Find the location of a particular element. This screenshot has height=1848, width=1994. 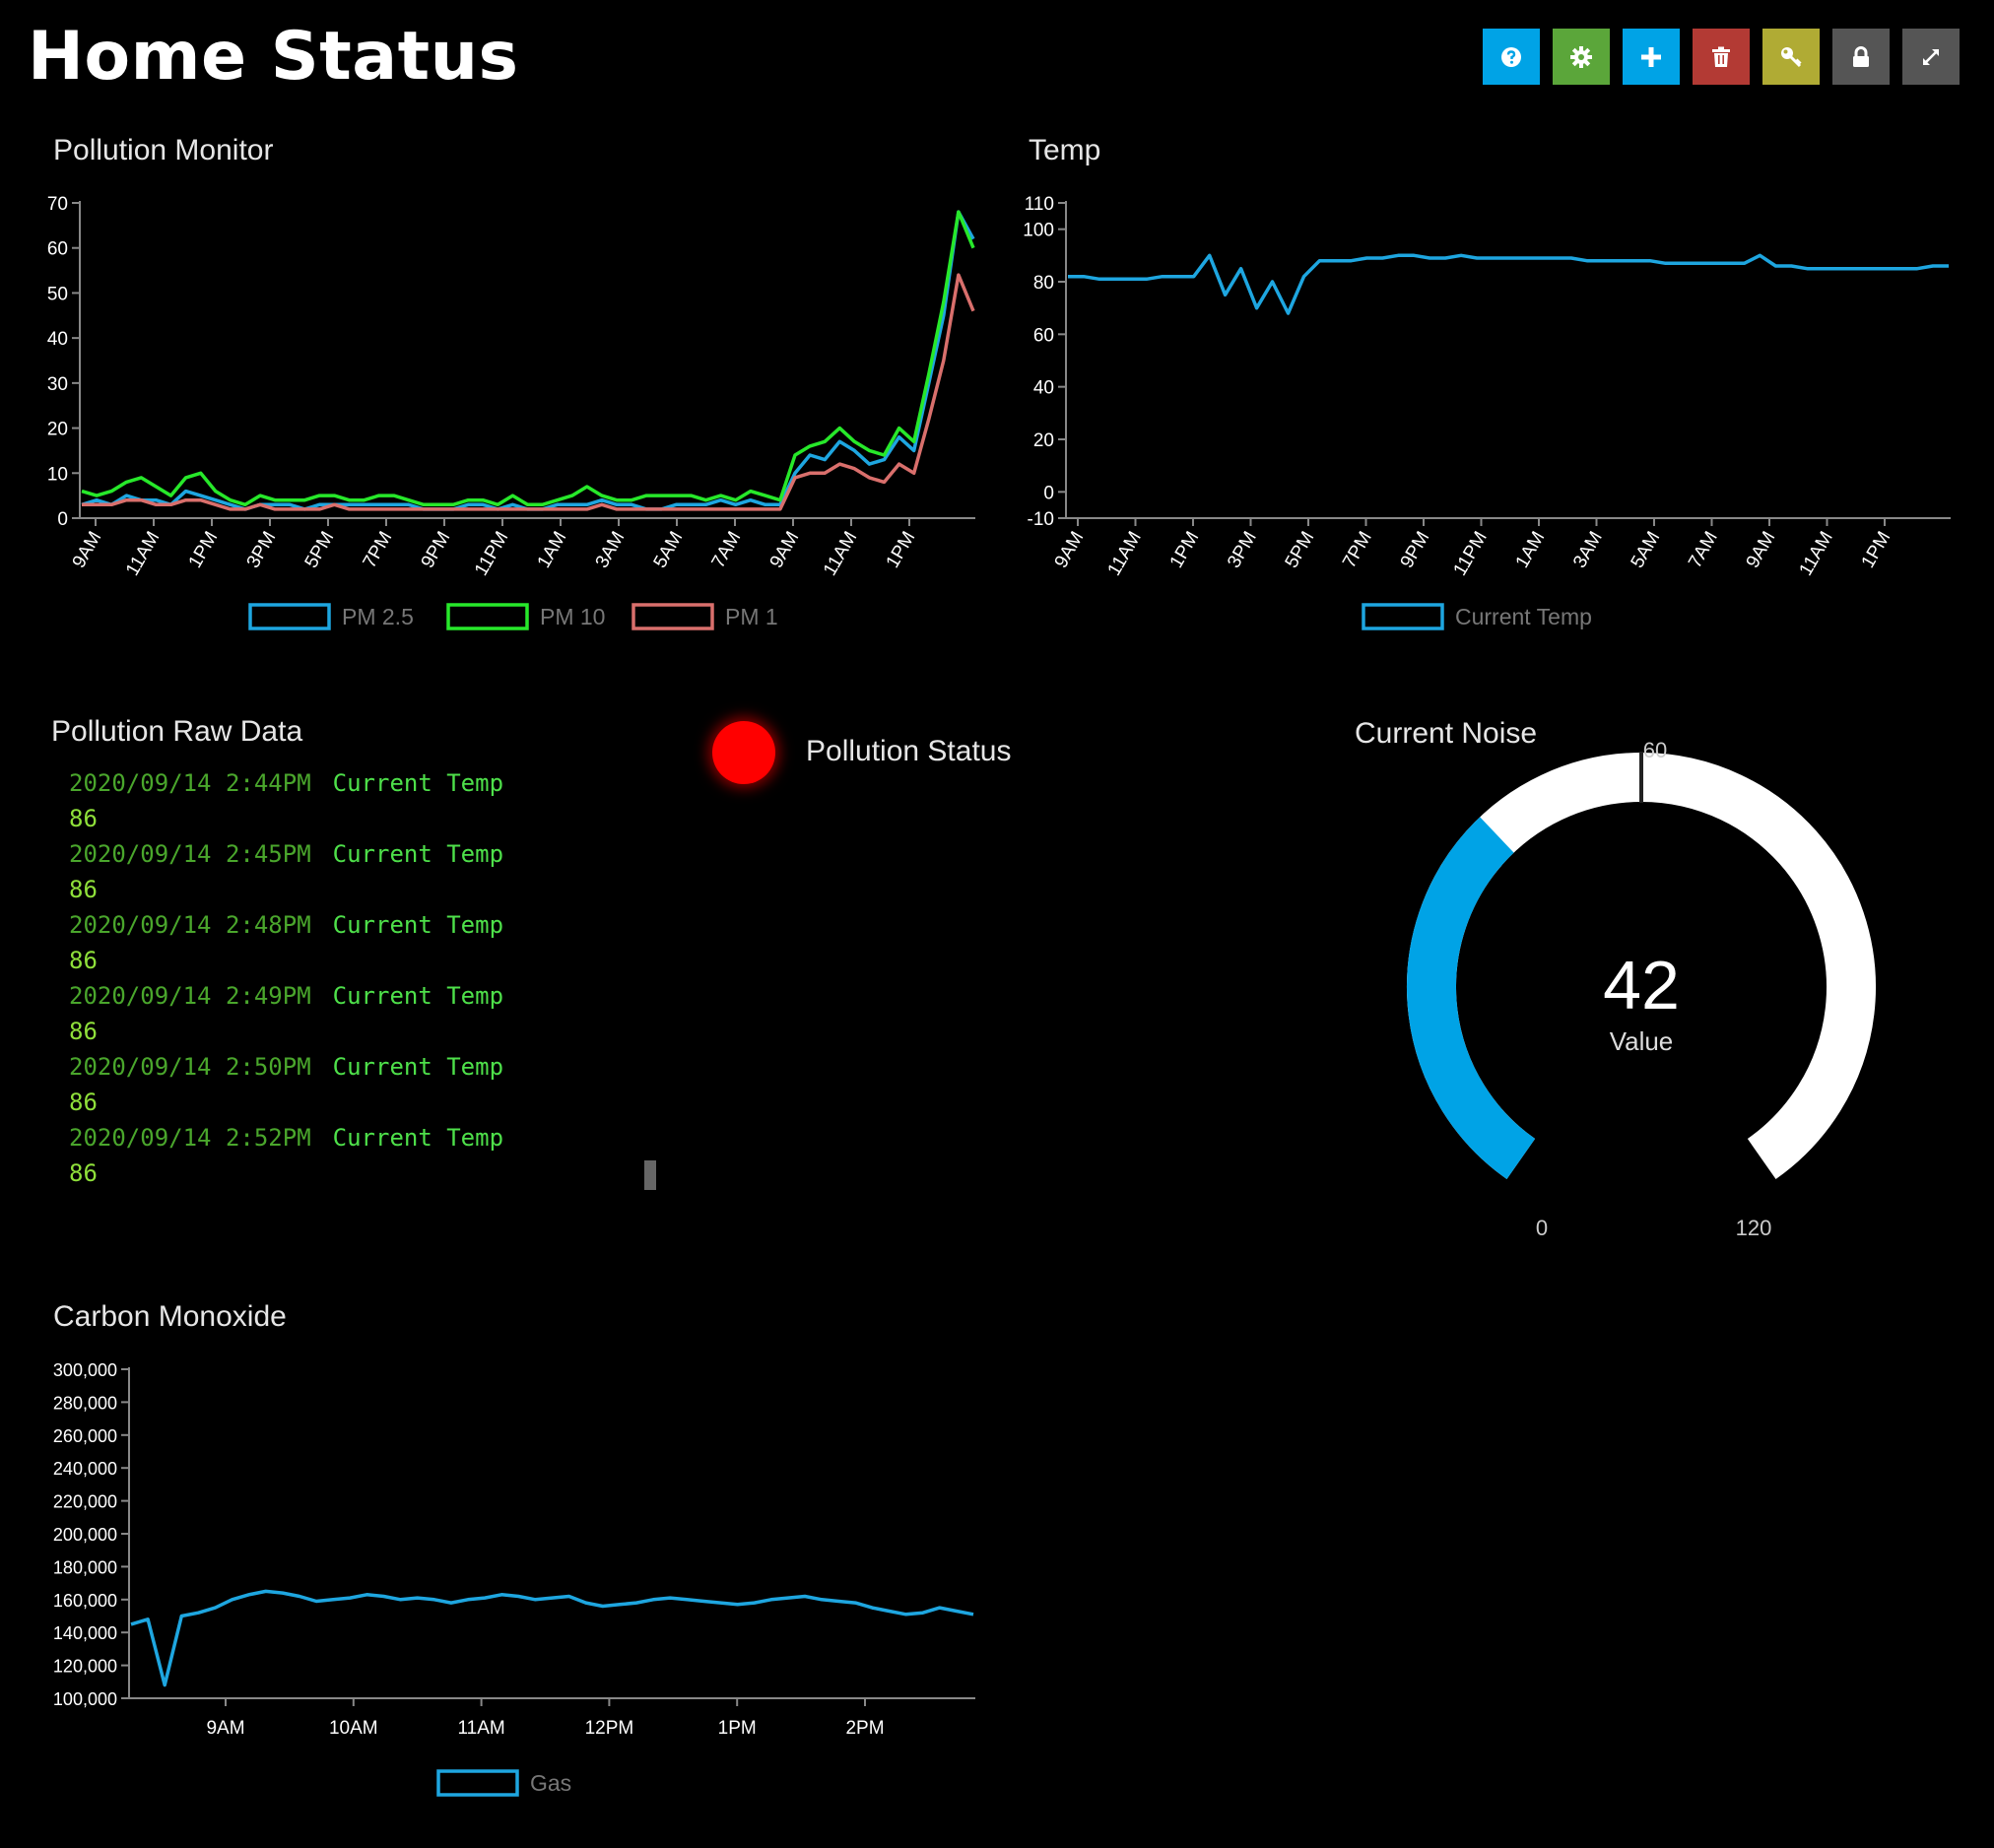

temp-title: Temp is located at coordinates (1065, 150).